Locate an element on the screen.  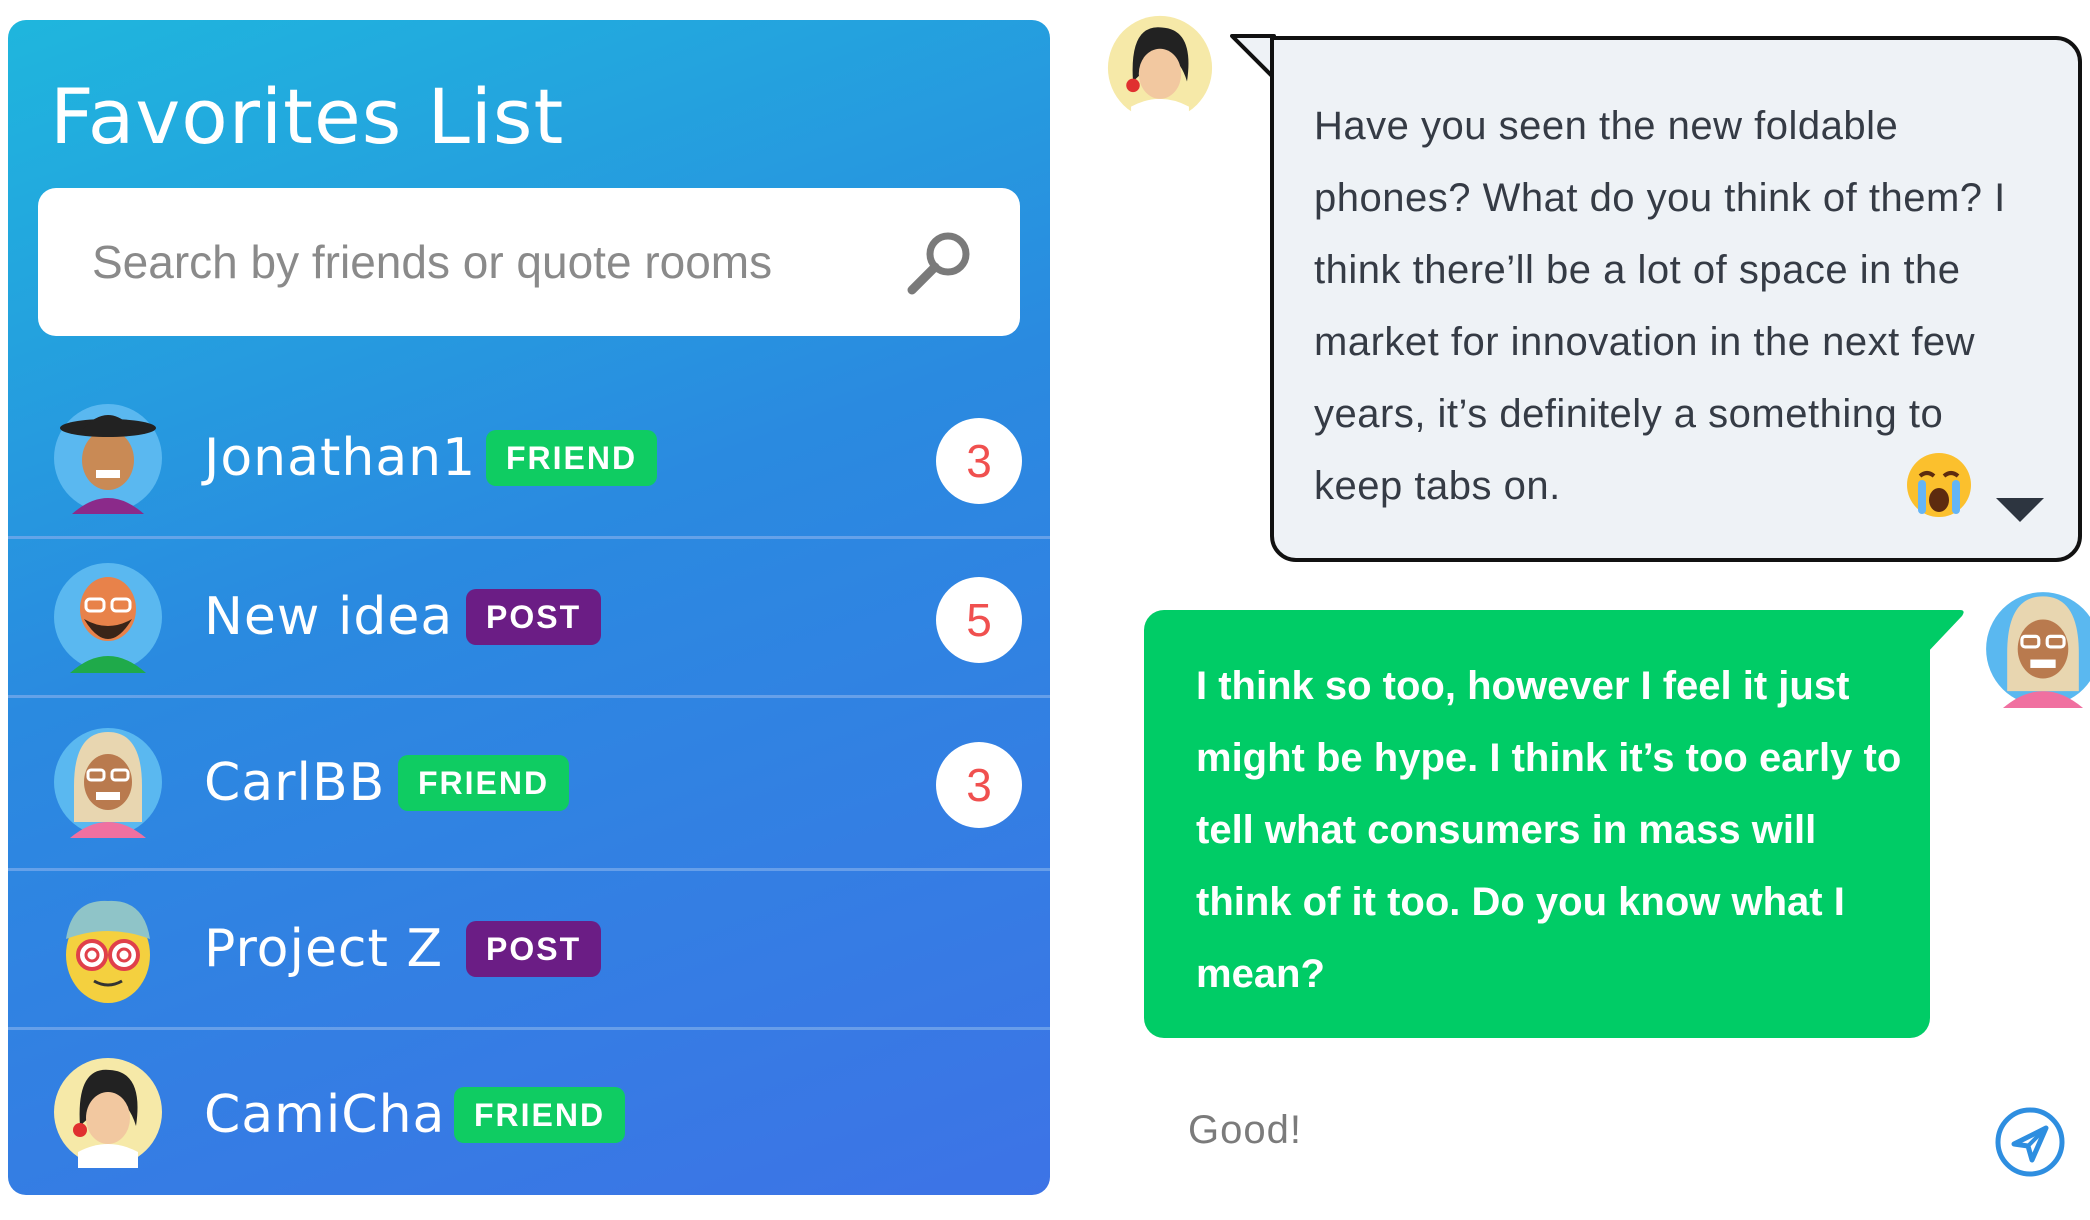
chevron-down-icon is located at coordinates (2020, 509).